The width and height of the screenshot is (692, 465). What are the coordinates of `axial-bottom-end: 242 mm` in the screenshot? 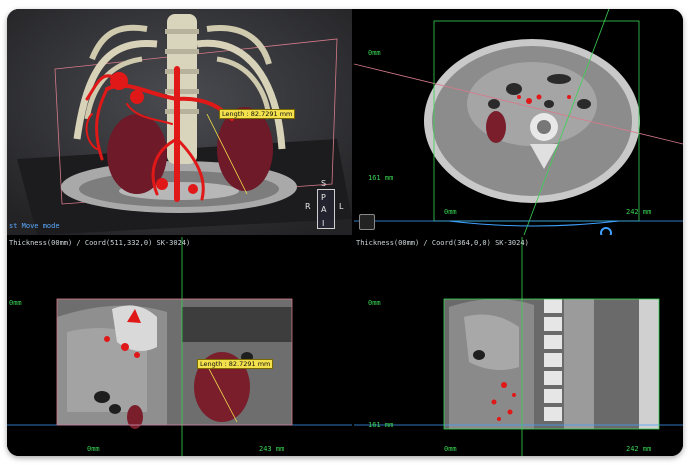 It's located at (639, 212).